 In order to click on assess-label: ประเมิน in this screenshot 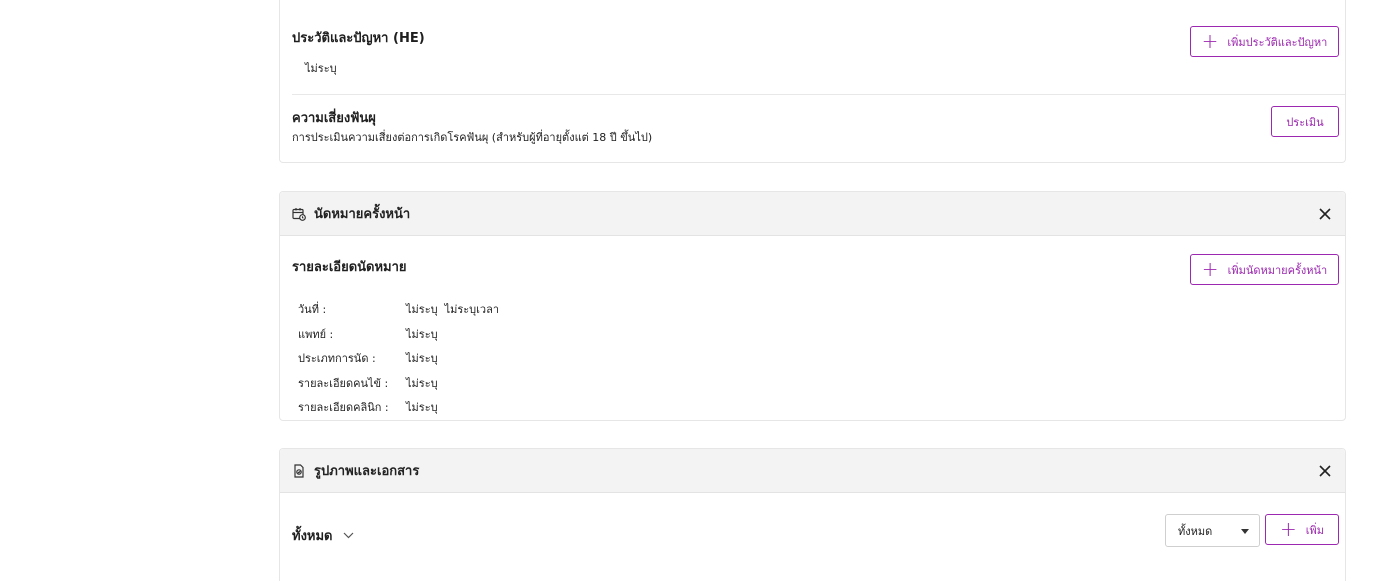, I will do `click(1305, 122)`.